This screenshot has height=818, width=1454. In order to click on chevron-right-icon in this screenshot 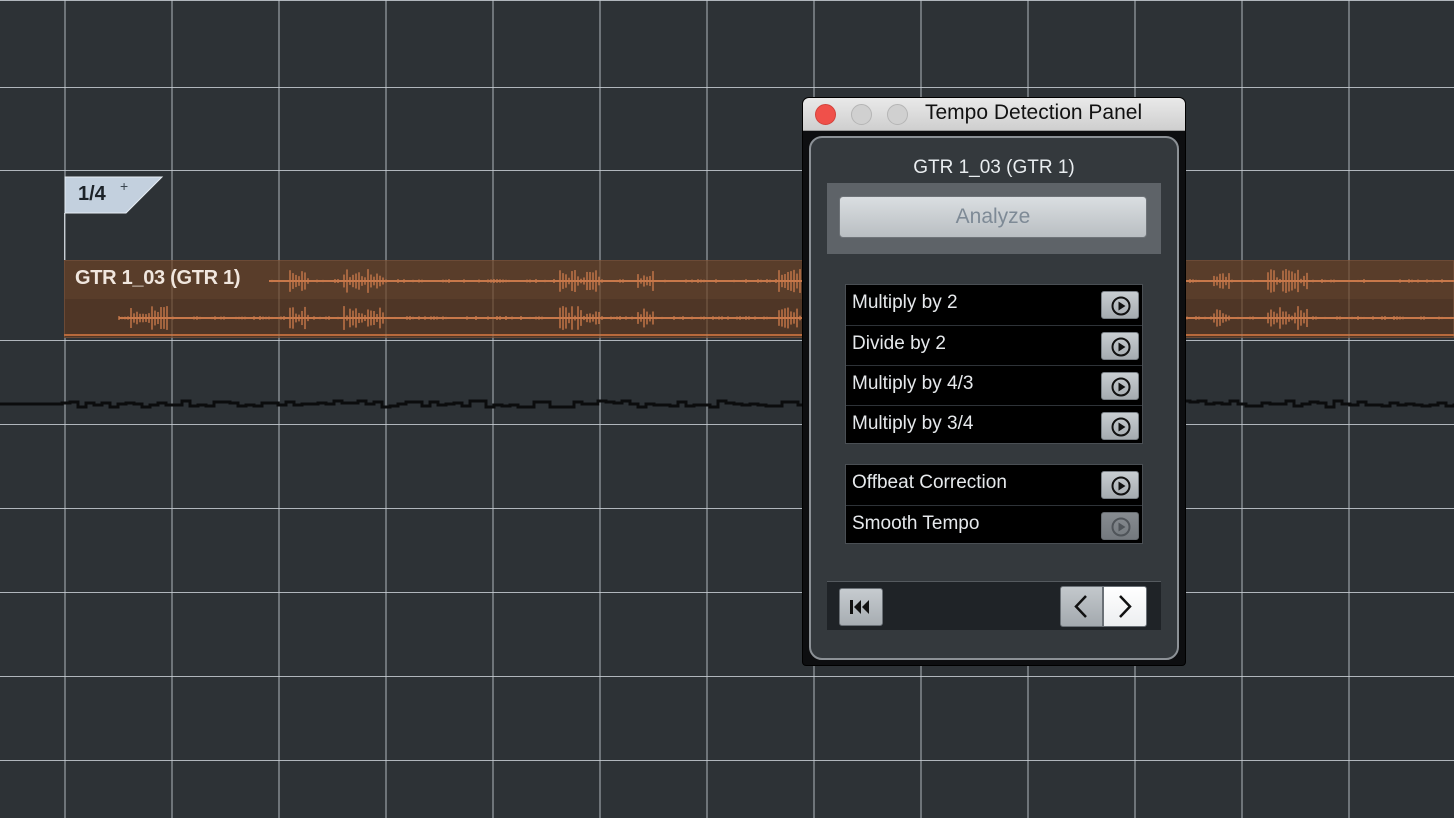, I will do `click(1125, 606)`.